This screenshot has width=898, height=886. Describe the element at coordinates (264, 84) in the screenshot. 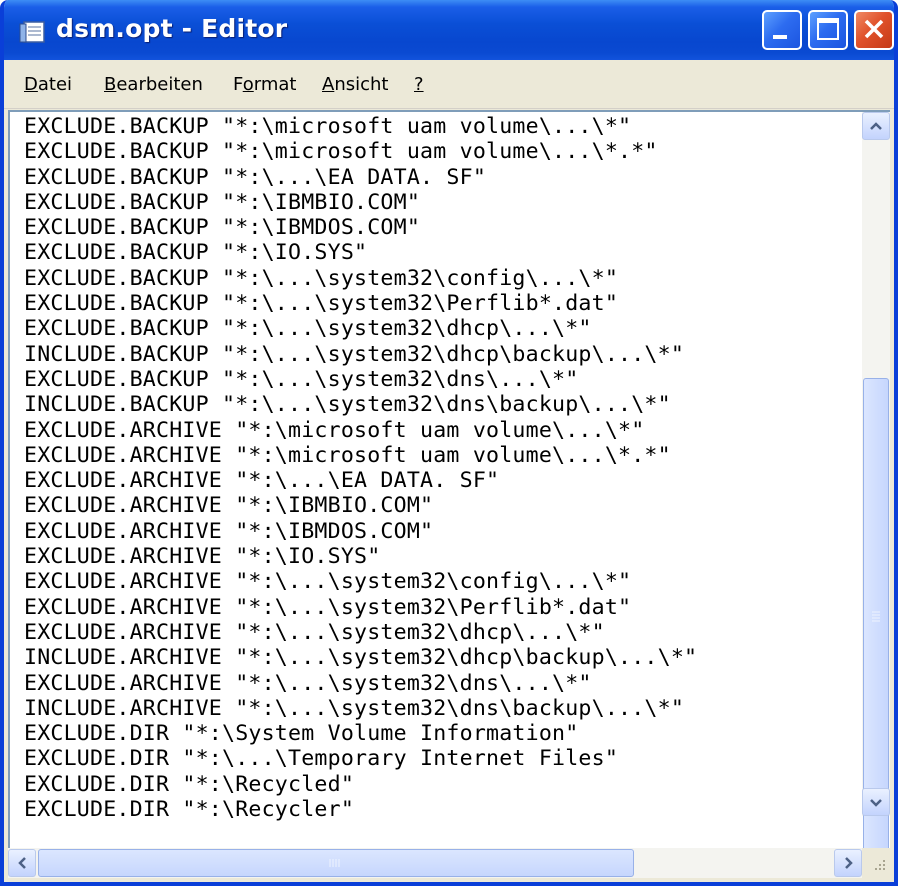

I see `menu-format: Format` at that location.